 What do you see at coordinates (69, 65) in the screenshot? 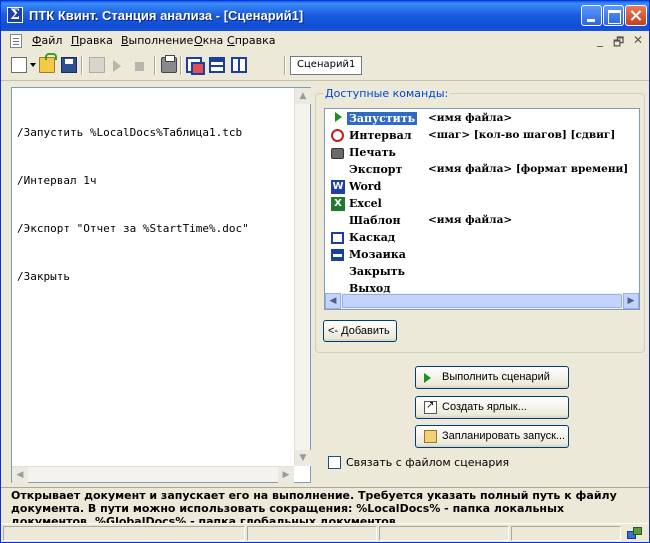
I see `save-icon` at bounding box center [69, 65].